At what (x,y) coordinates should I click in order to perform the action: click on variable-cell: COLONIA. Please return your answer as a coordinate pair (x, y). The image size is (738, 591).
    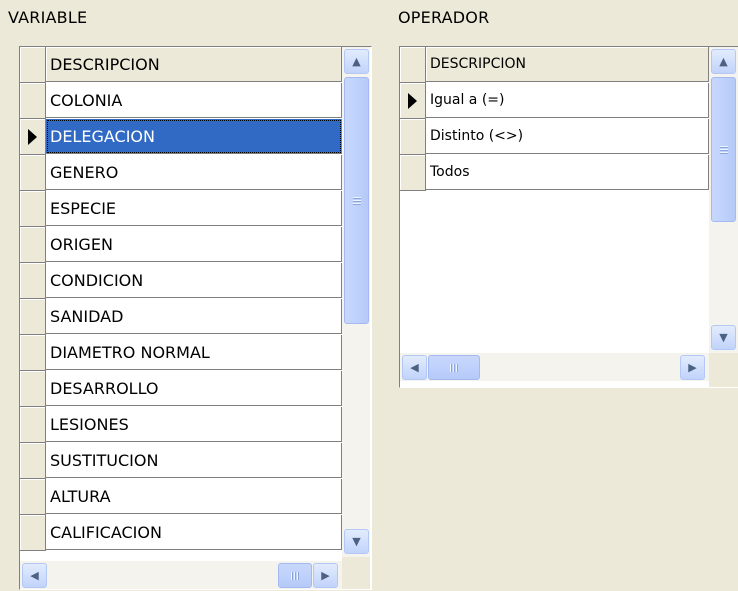
    Looking at the image, I should click on (194, 100).